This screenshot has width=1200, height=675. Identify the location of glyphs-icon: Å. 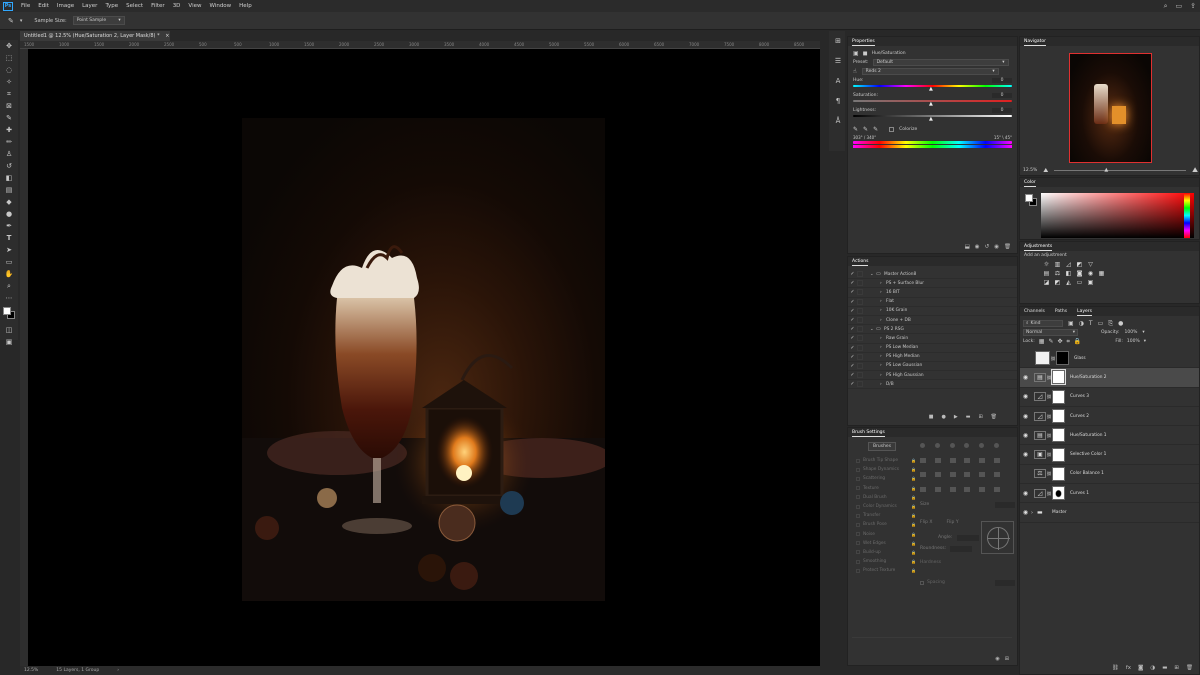
(838, 121).